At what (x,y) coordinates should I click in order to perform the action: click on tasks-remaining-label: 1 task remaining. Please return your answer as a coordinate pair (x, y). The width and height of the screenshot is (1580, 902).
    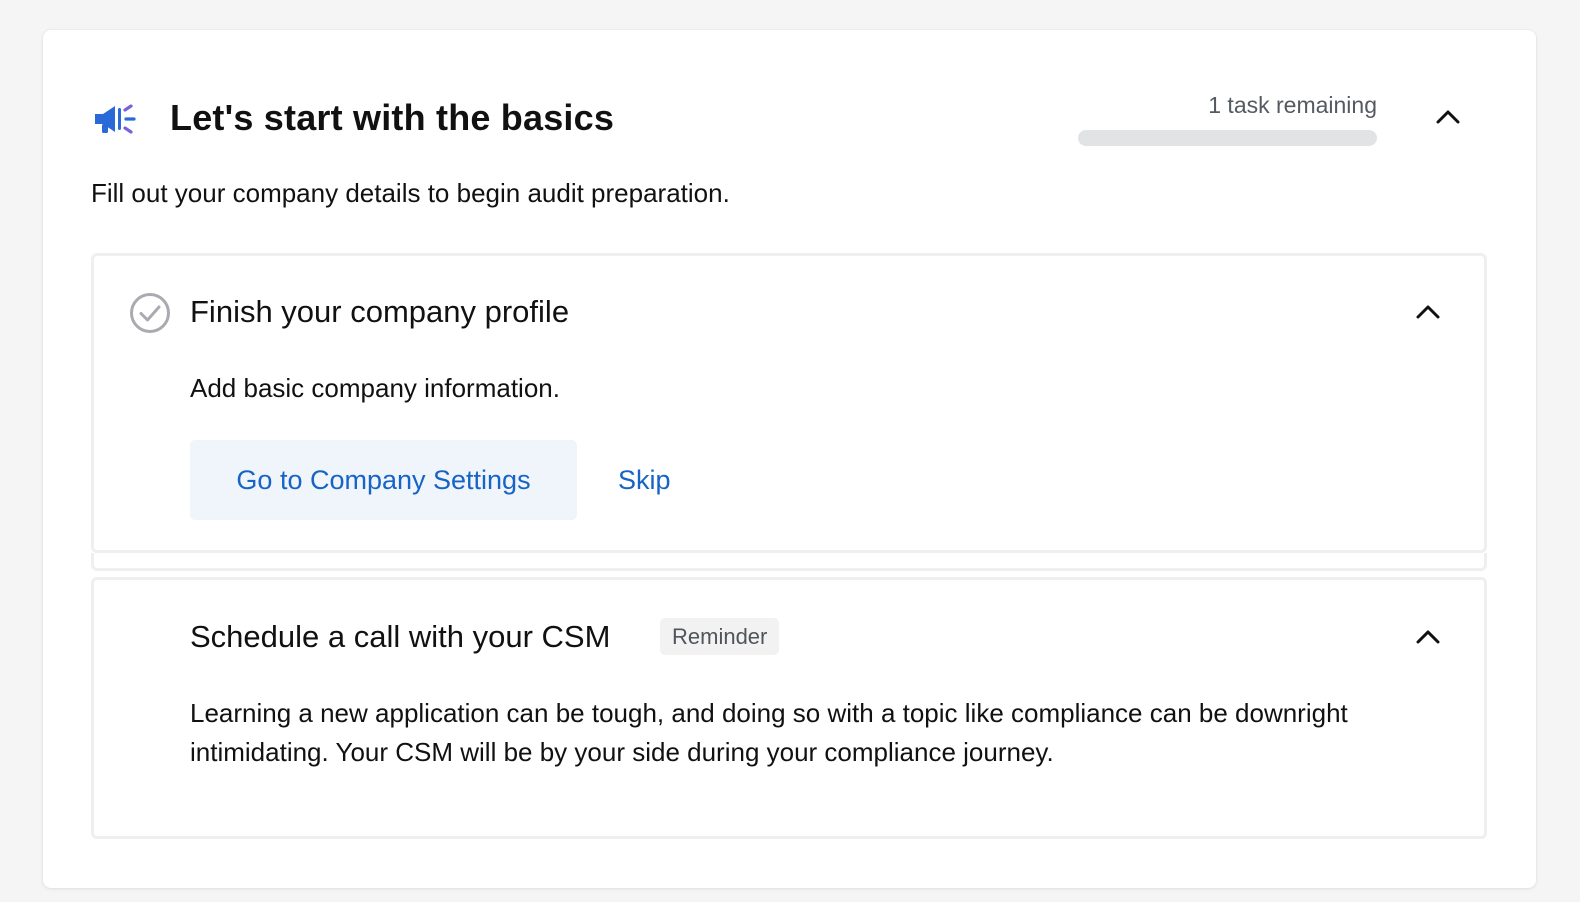
    Looking at the image, I should click on (1292, 105).